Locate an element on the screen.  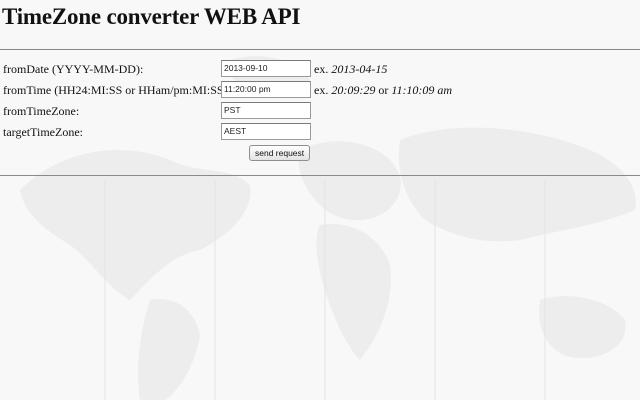
top-divider is located at coordinates (320, 49).